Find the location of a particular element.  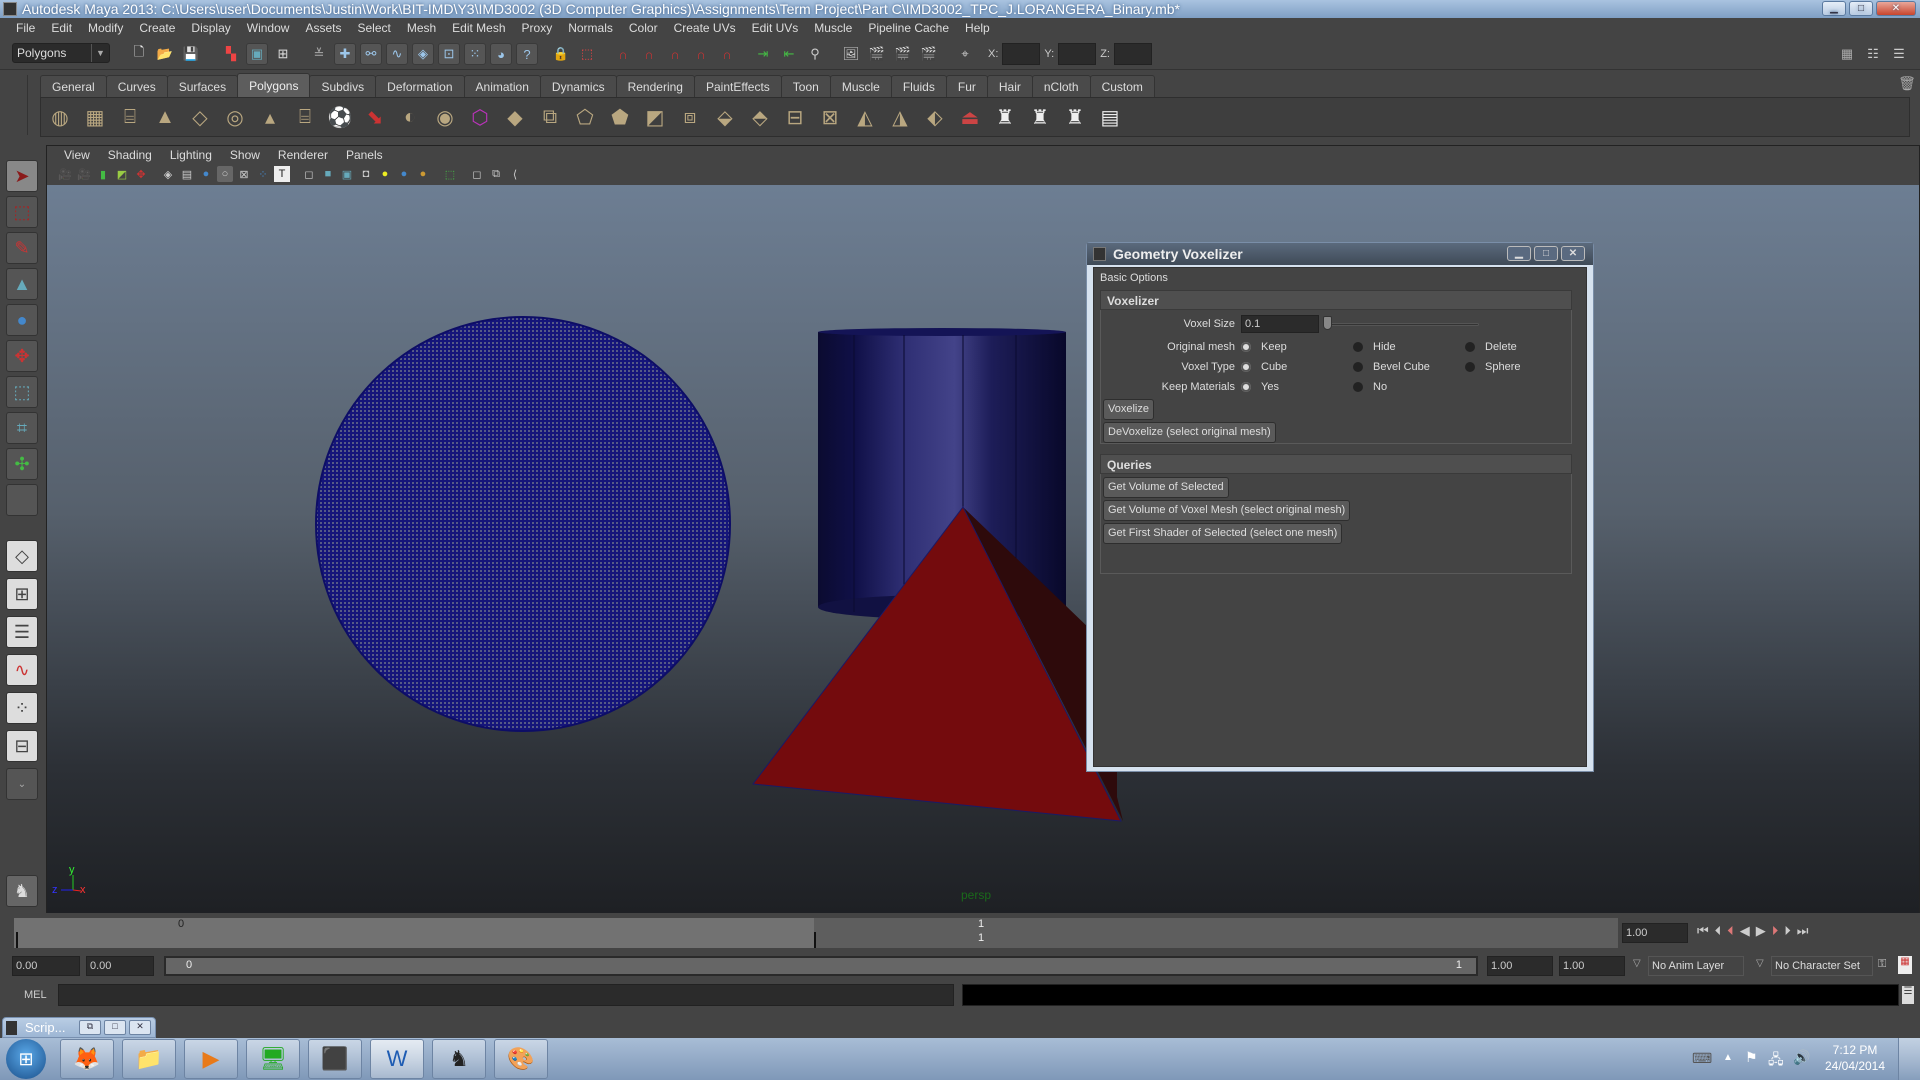

queries-frame-header: Queries is located at coordinates (1336, 464).